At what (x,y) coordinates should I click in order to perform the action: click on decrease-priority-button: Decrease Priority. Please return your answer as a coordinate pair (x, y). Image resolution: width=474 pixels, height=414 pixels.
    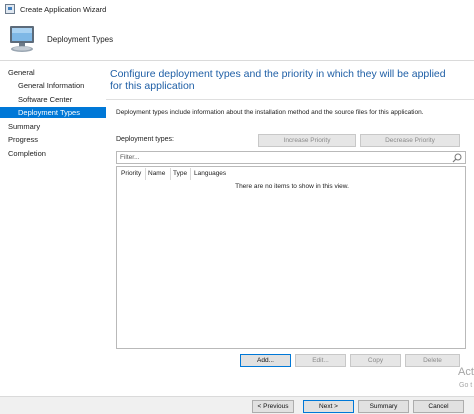
    Looking at the image, I should click on (410, 140).